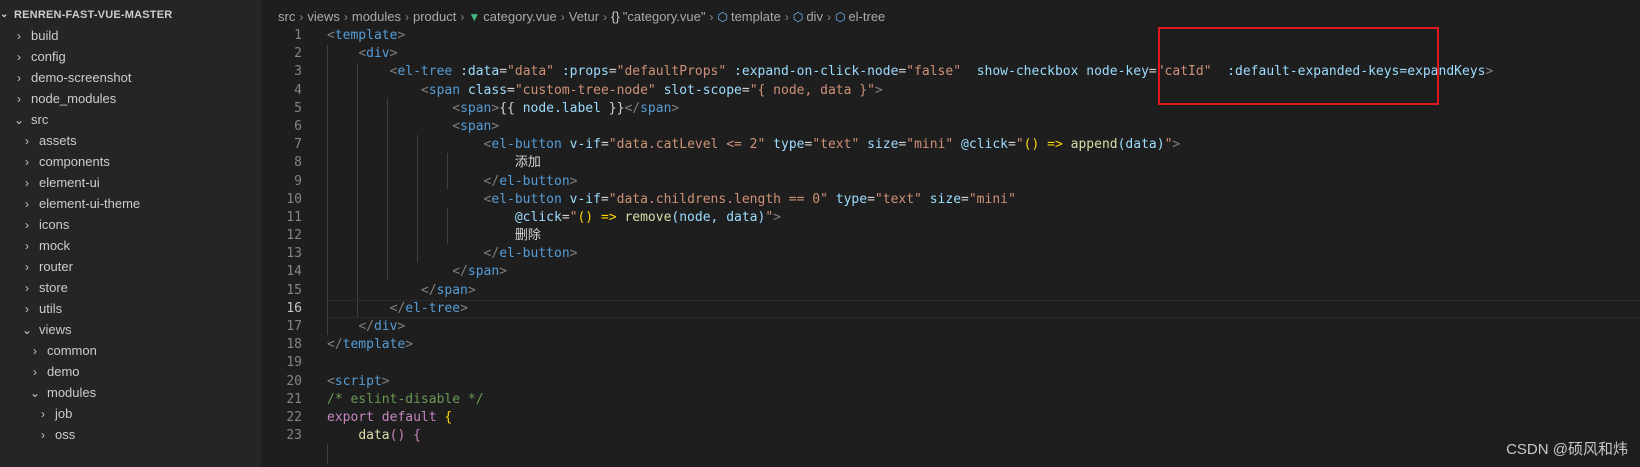 The width and height of the screenshot is (1640, 467). Describe the element at coordinates (1027, 72) in the screenshot. I see `code-token: show-checkbox` at that location.